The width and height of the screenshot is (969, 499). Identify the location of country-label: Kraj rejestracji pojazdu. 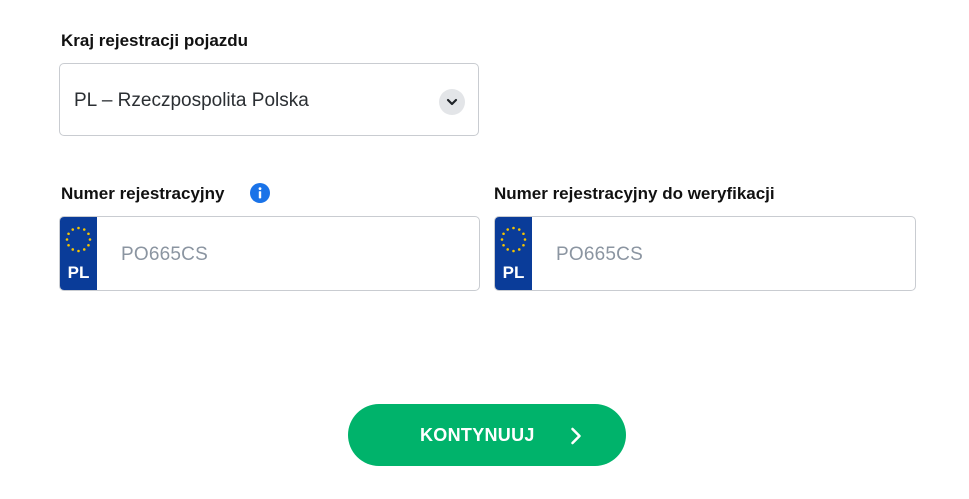
(155, 40).